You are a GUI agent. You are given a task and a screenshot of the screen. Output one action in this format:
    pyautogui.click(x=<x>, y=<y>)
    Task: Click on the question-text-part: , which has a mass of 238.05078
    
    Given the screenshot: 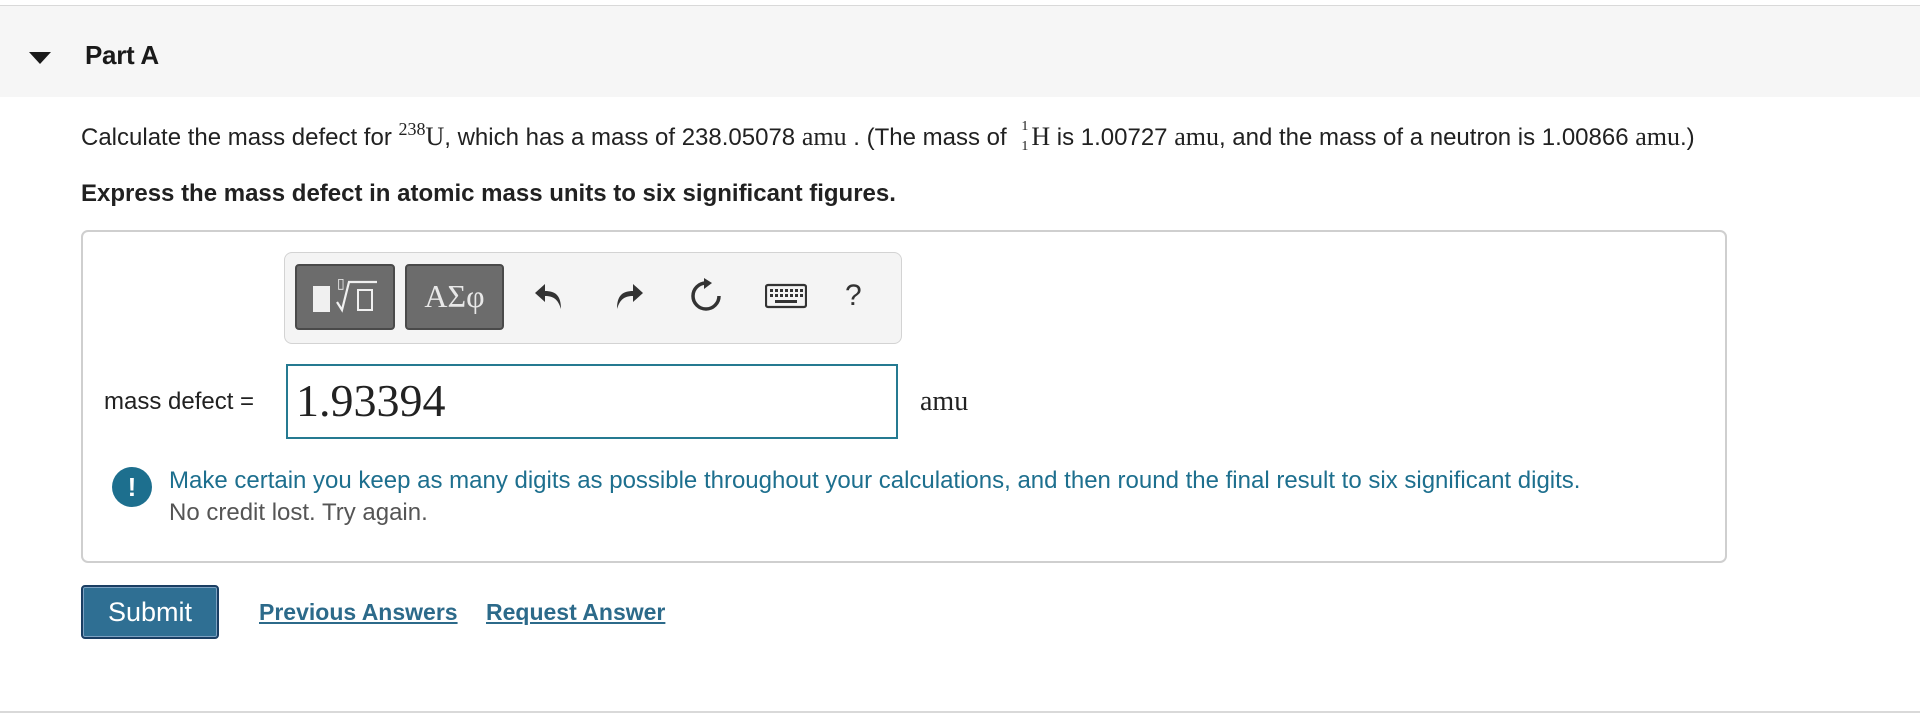 What is the action you would take?
    pyautogui.click(x=623, y=137)
    